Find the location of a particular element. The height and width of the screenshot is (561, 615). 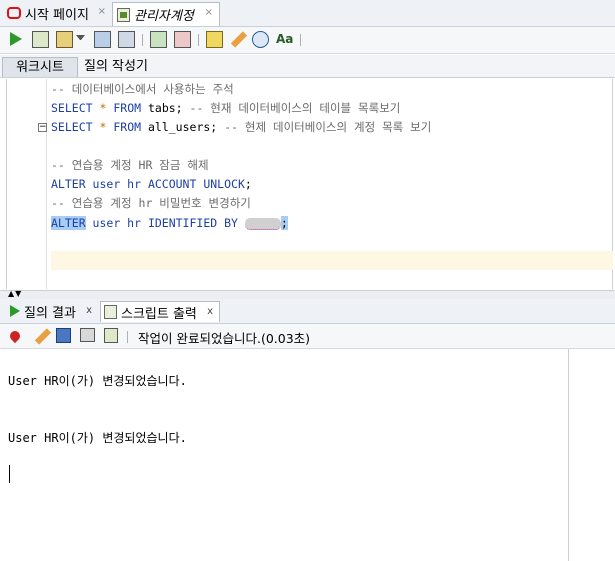

tab-label: 스크립트 출력 is located at coordinates (159, 314).